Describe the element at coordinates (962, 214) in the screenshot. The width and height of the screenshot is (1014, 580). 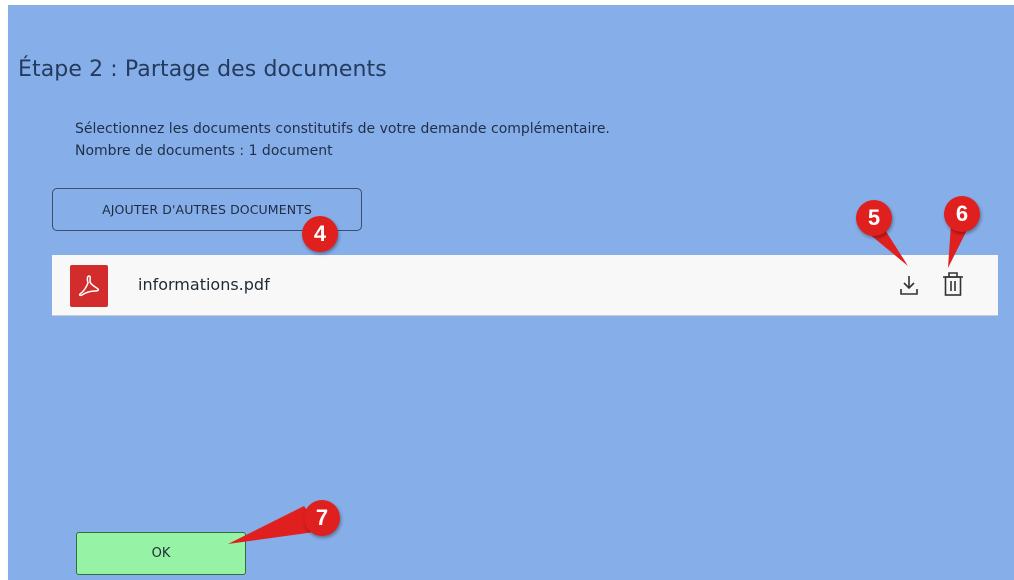
I see `annotation-marker-6: 6` at that location.